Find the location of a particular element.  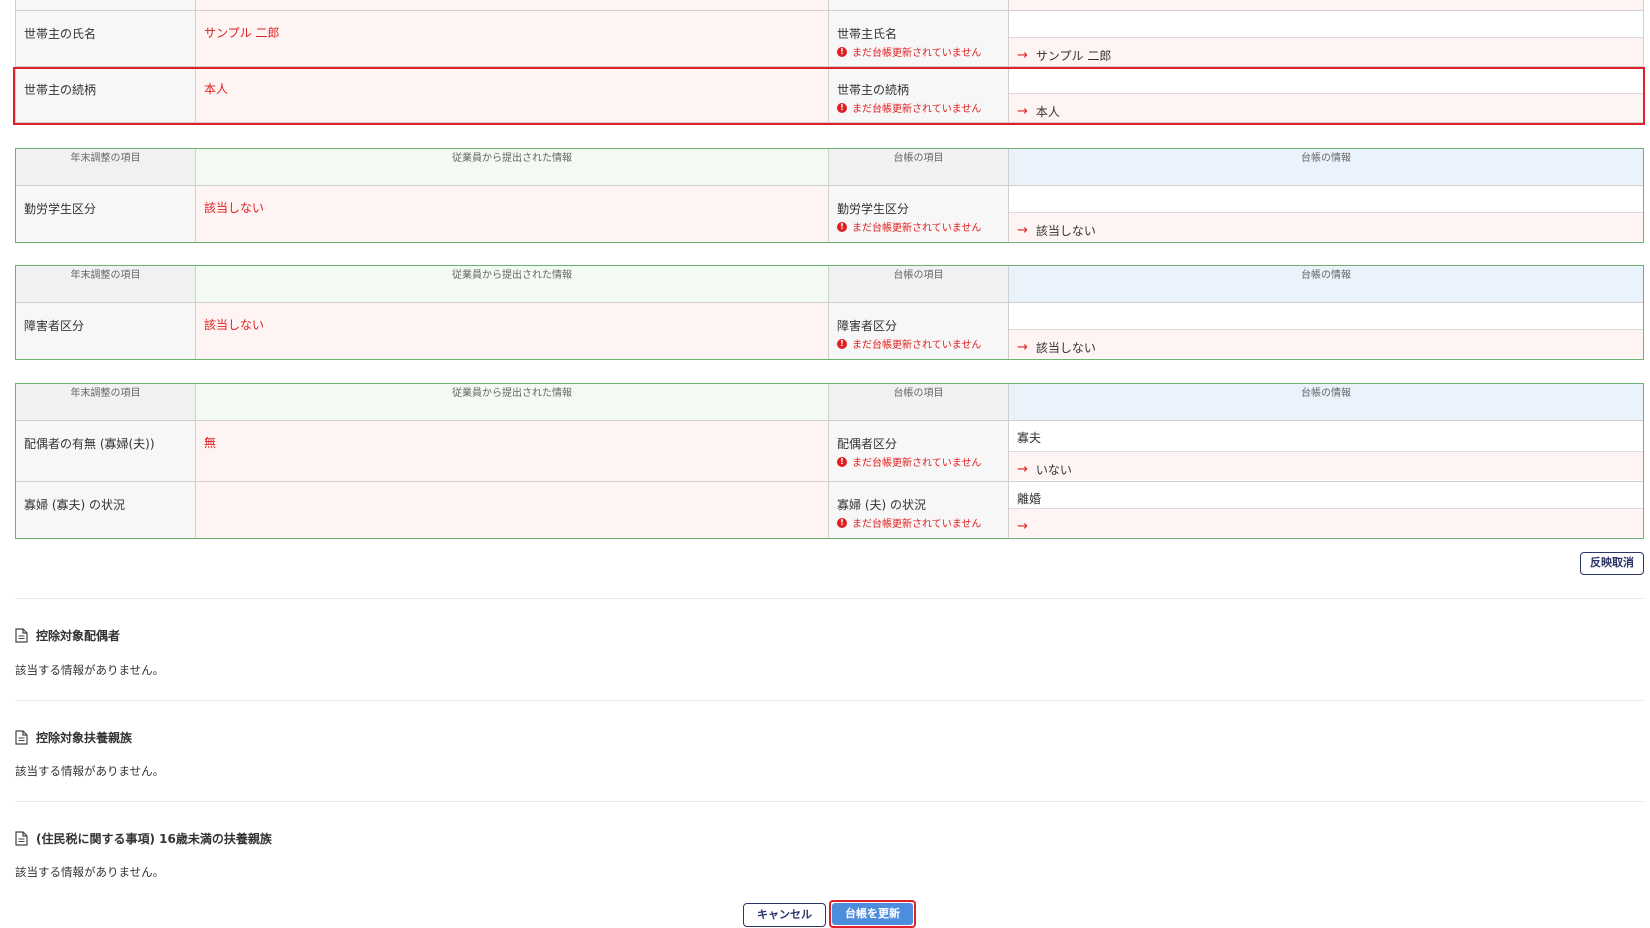

item-label: 世帯主の氏名 is located at coordinates (105, 38).